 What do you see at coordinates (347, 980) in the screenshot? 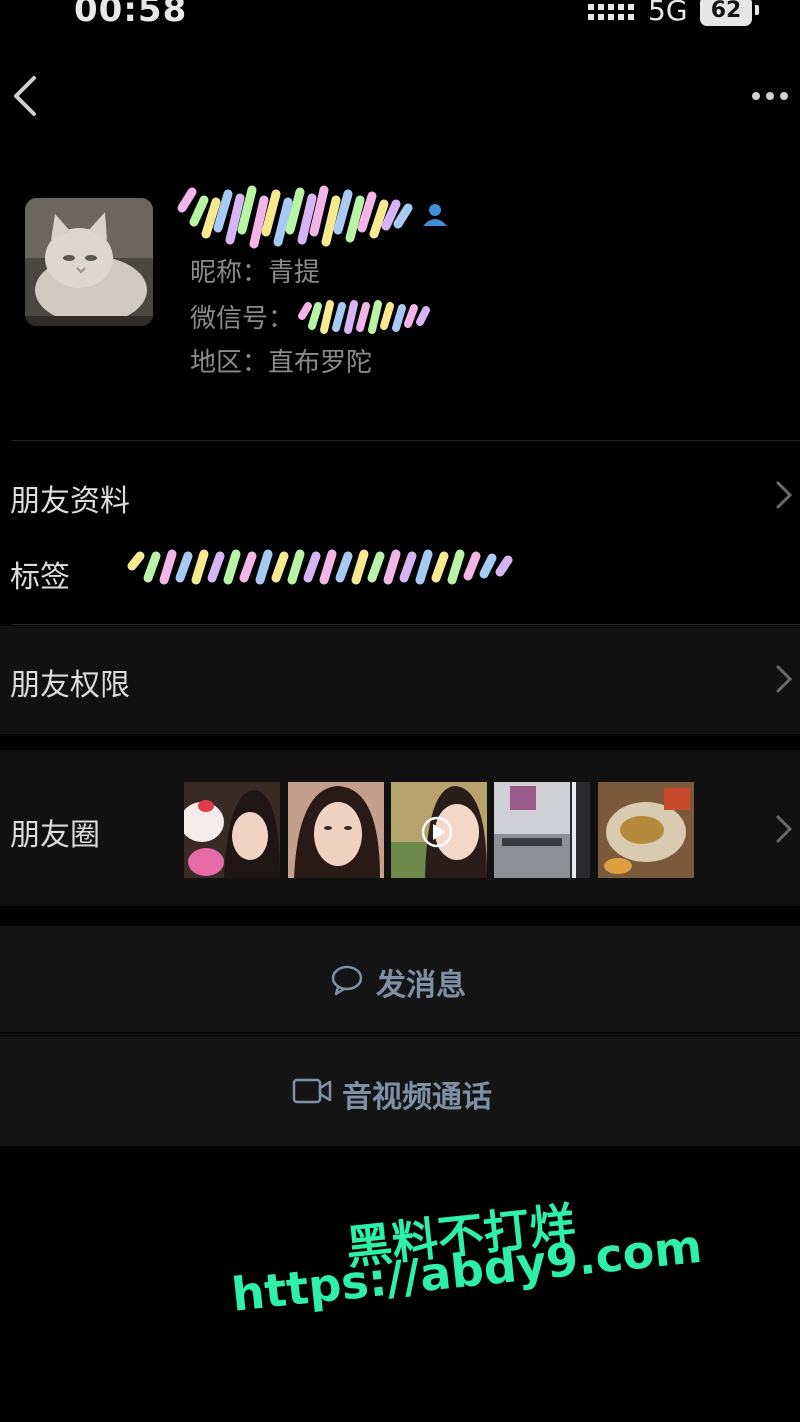
I see `chat-bubble-icon` at bounding box center [347, 980].